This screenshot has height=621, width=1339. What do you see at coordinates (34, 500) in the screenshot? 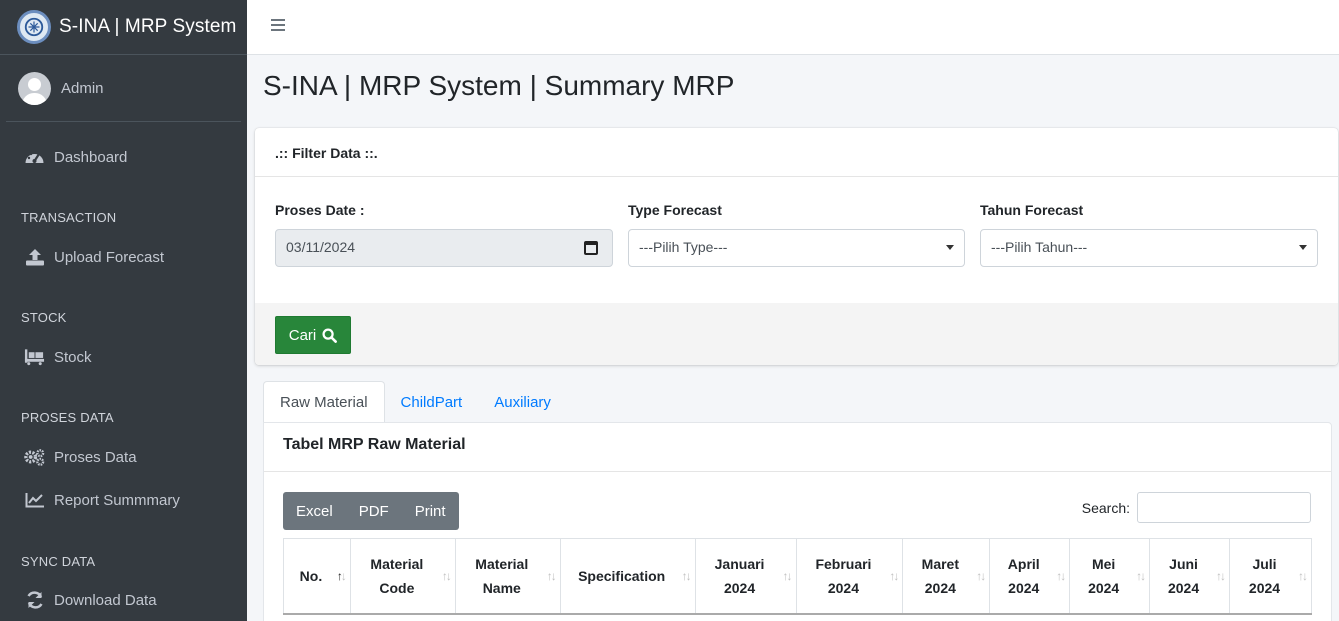
I see `line-chart-icon` at bounding box center [34, 500].